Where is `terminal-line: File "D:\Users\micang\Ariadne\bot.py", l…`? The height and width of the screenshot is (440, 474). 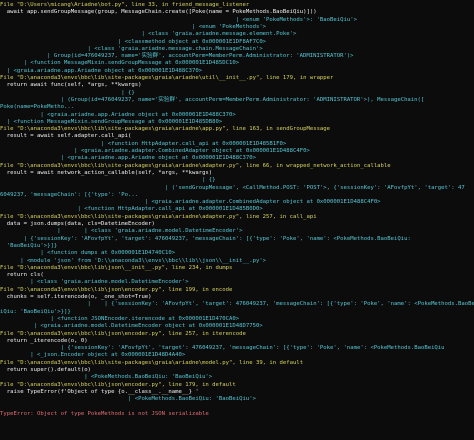
terminal-line: File "D:\Users\micang\Ariadne\bot.py", l… is located at coordinates (125, 5).